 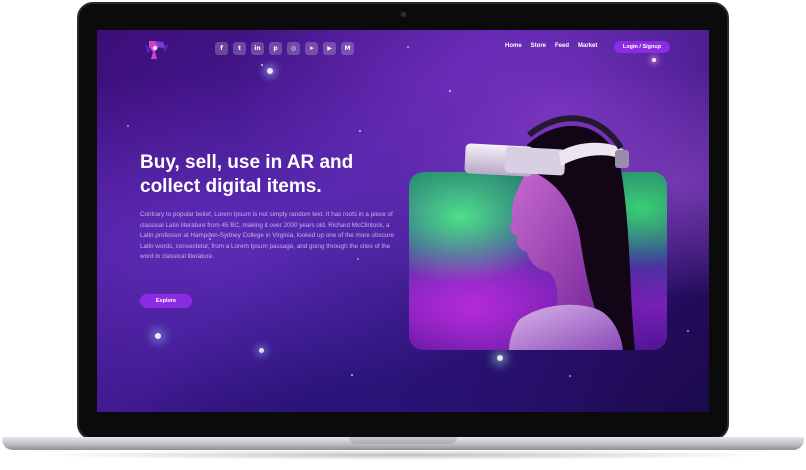 I want to click on main-nav: Home Store Feed Market, so click(x=551, y=46).